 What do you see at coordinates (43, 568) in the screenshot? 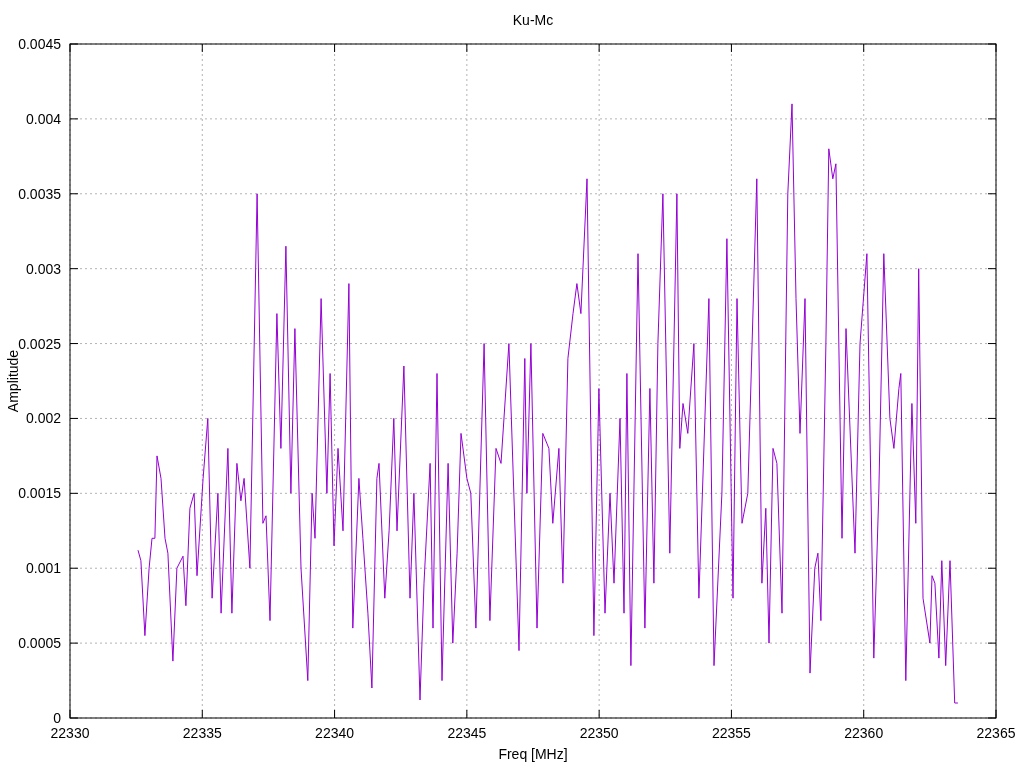
I see `y-tick-label: 0.001` at bounding box center [43, 568].